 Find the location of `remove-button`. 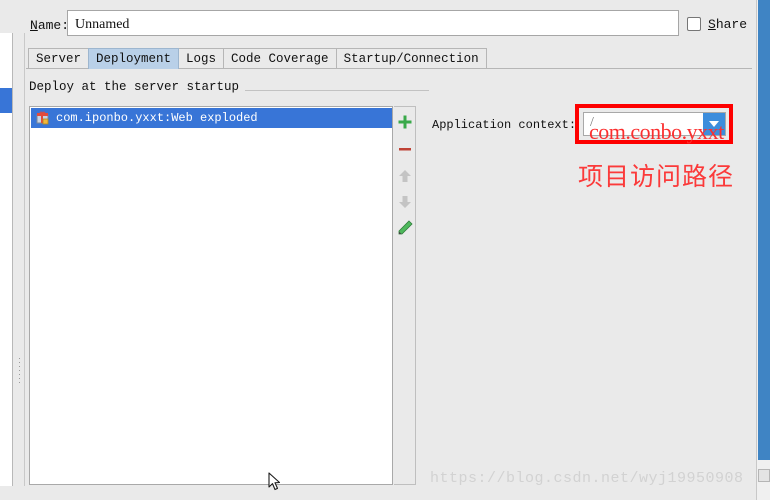

remove-button is located at coordinates (405, 149).